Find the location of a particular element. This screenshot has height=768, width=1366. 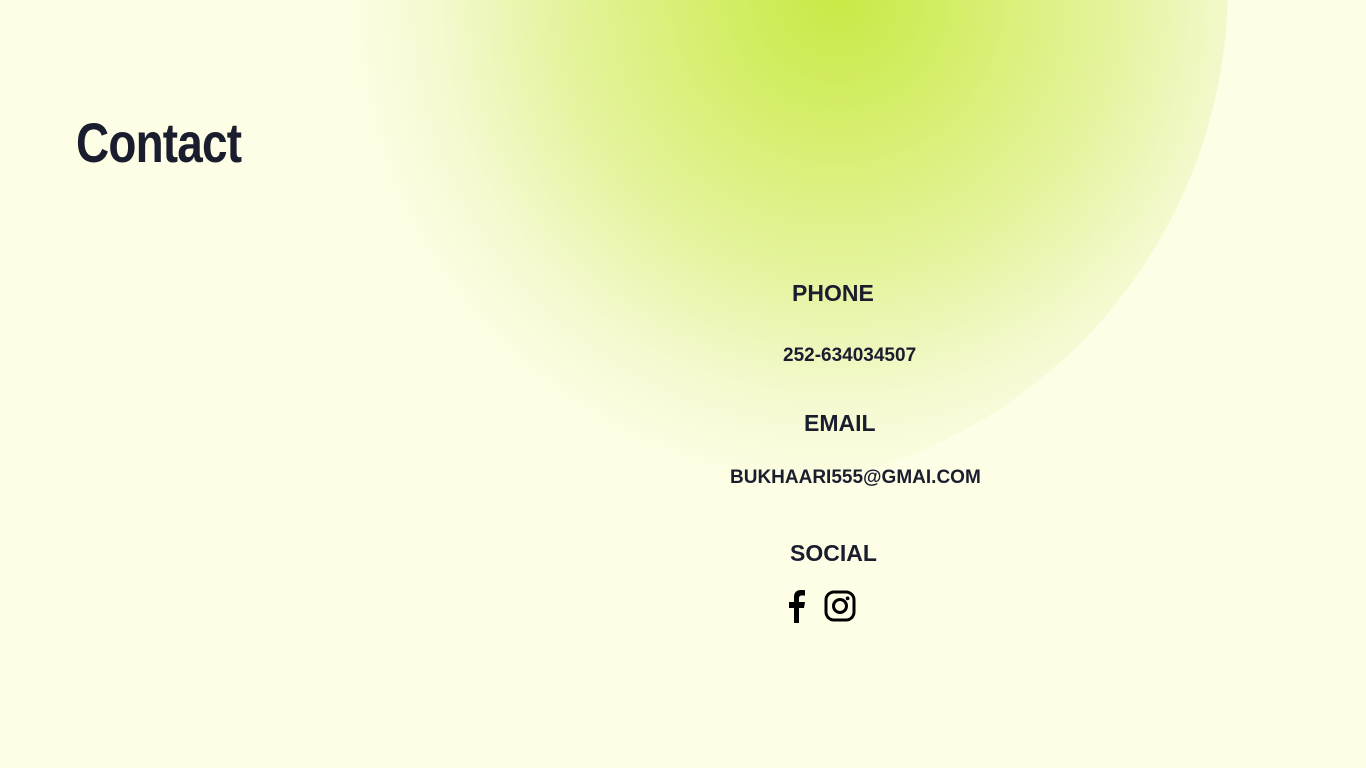

phone-value: 252-634034507 is located at coordinates (849, 356).